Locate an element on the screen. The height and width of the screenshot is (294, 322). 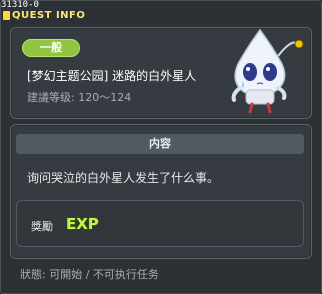
quest-description: 询问哭泣的白外星人发生了什么事。 is located at coordinates (123, 178).